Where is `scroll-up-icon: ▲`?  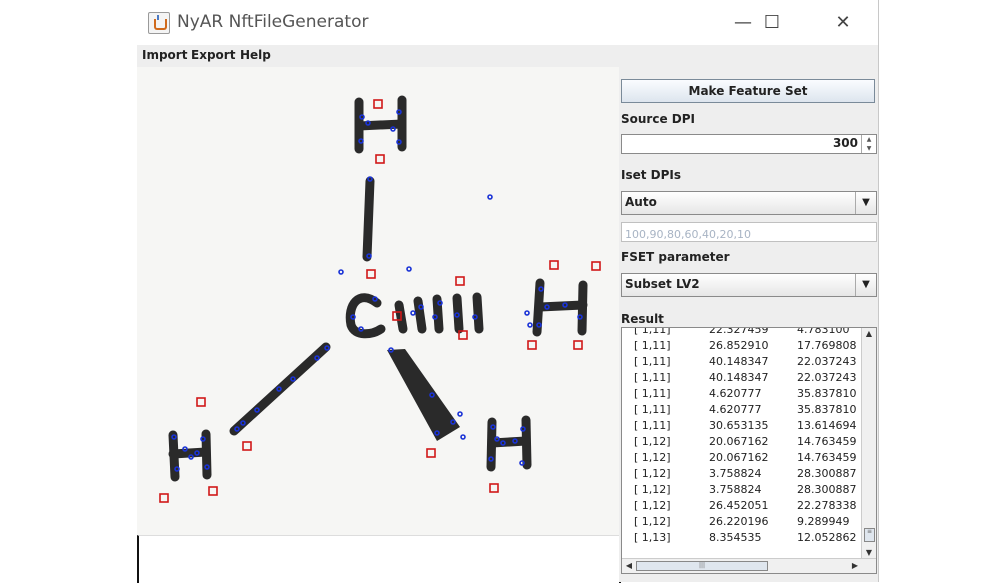 scroll-up-icon: ▲ is located at coordinates (869, 334).